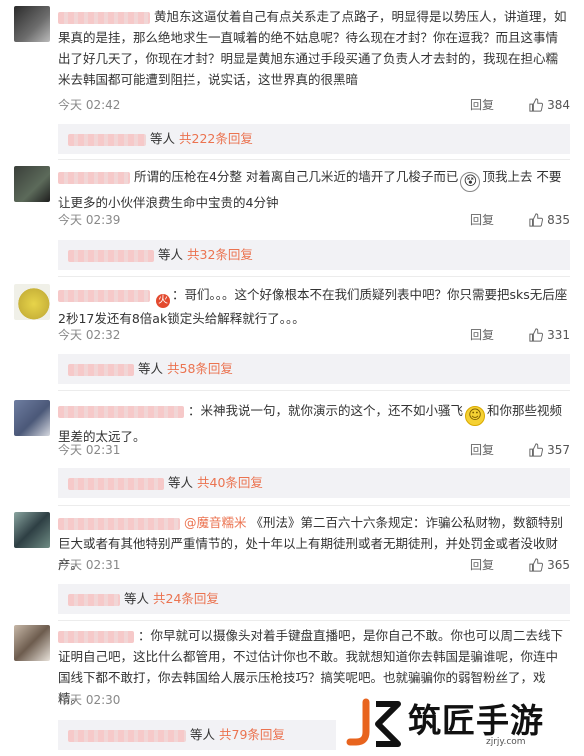 This screenshot has height=756, width=584. I want to click on watermark: 筑匠手游 zjrjy.com, so click(460, 723).